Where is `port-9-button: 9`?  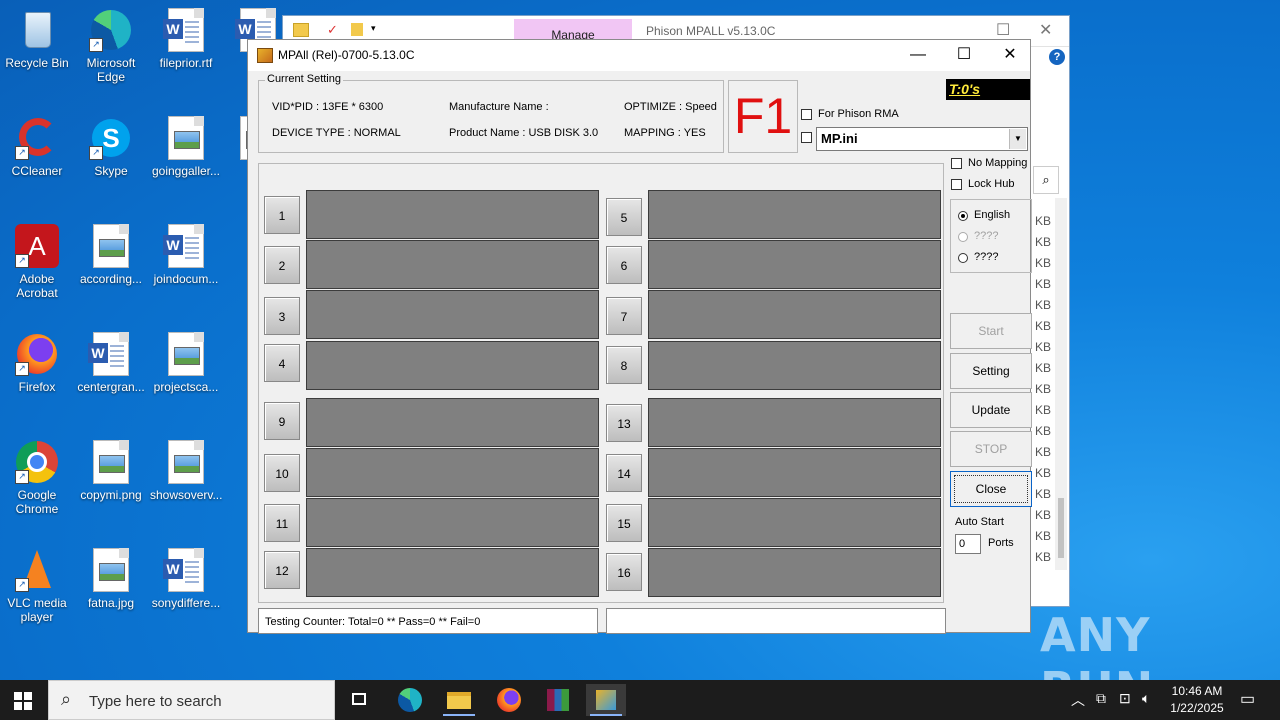 port-9-button: 9 is located at coordinates (282, 421).